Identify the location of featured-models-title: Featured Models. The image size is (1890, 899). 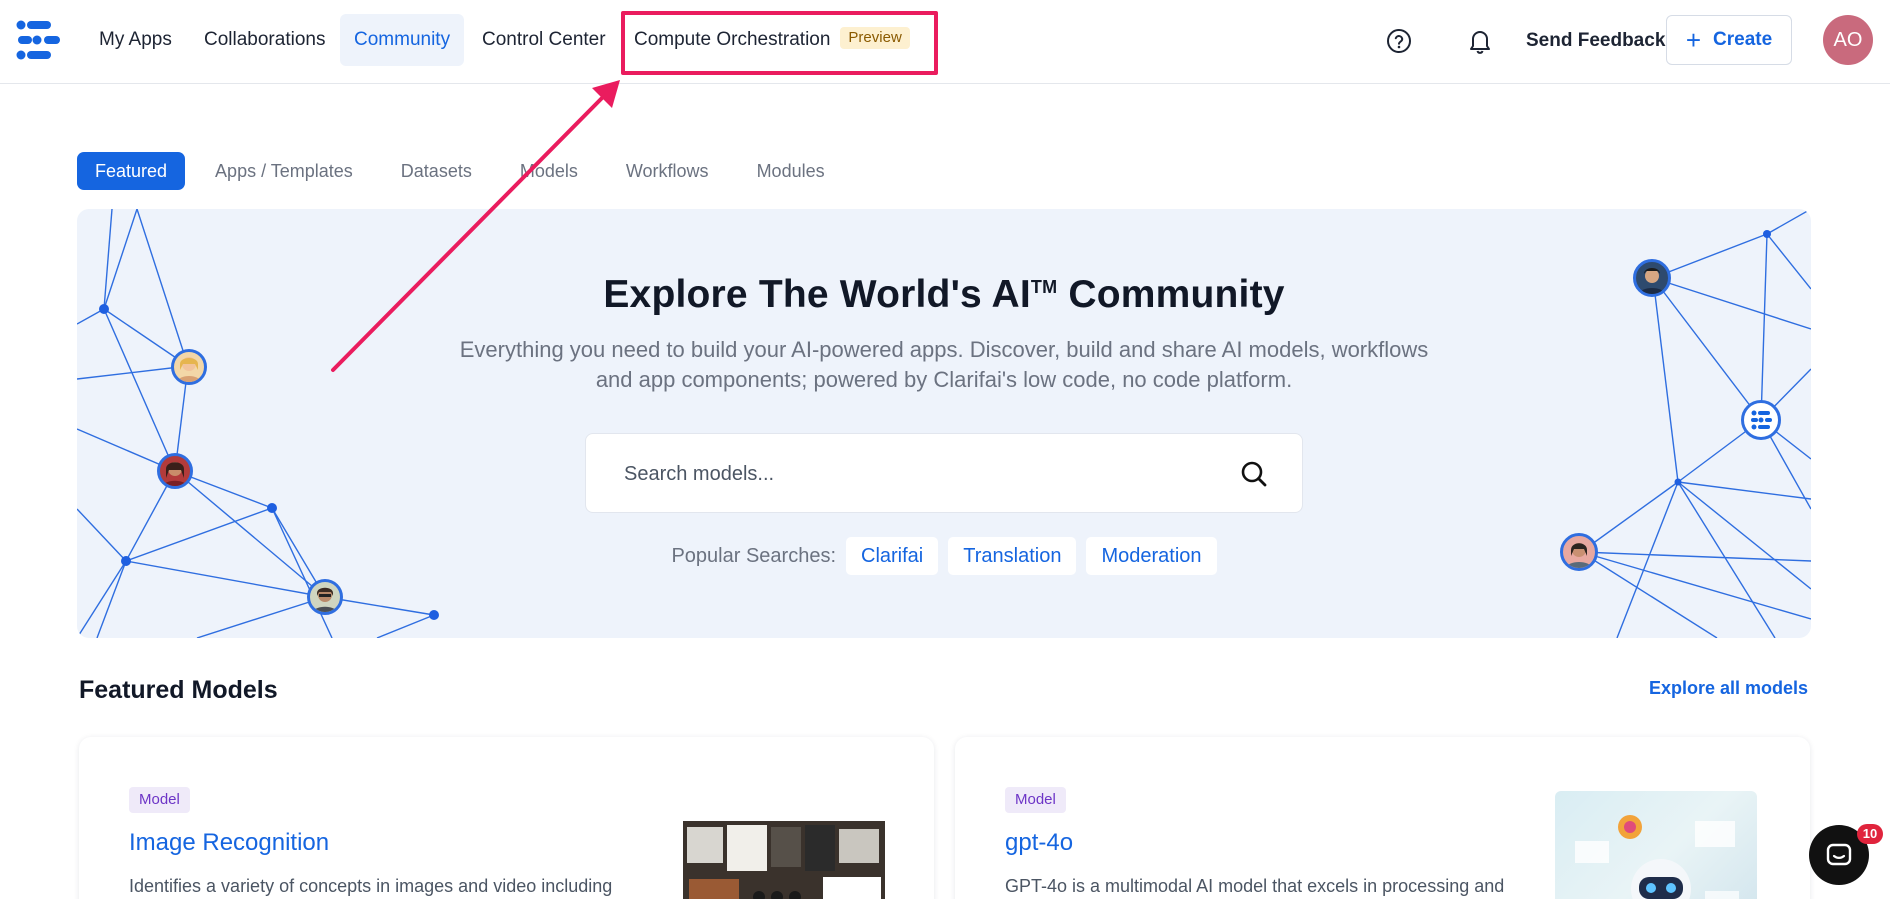
(178, 690).